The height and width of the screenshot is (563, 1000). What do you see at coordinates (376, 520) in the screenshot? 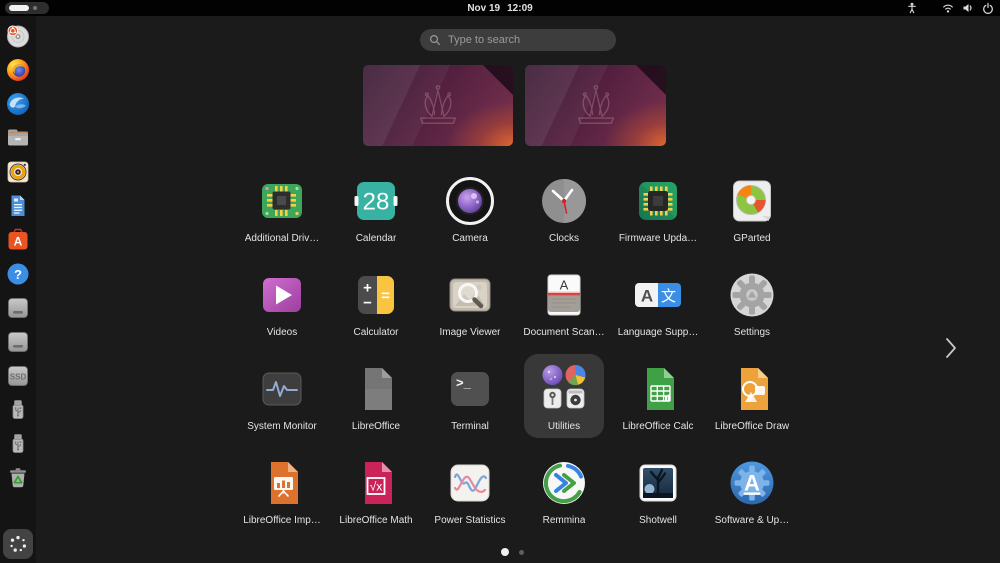
I see `app-label: LibreOffice Math` at bounding box center [376, 520].